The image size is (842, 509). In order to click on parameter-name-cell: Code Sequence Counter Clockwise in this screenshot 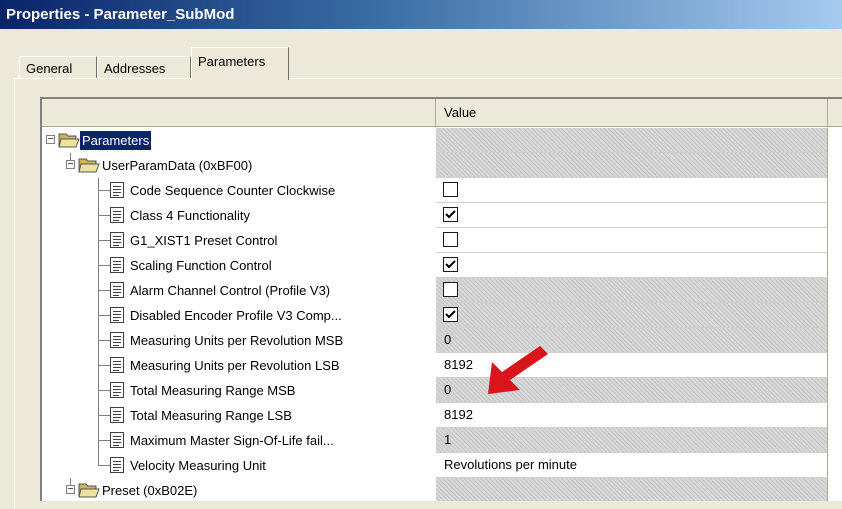, I will do `click(239, 190)`.